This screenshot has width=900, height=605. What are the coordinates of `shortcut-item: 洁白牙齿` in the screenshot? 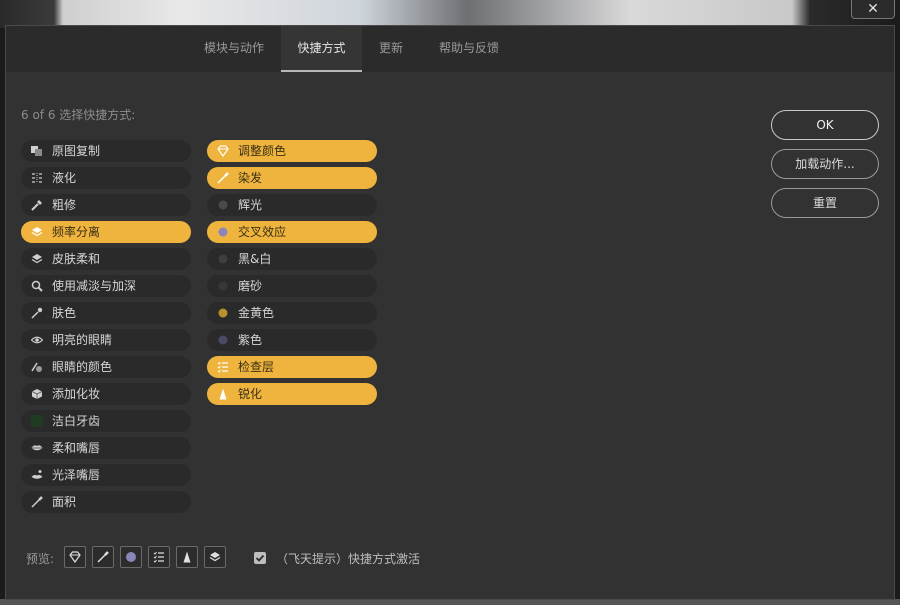 It's located at (106, 421).